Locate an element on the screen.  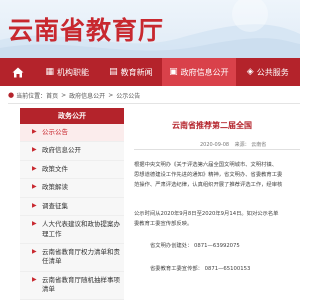
sidebar-item-label: 云南省教育厅随机抽样事项清单 is located at coordinates (81, 284).